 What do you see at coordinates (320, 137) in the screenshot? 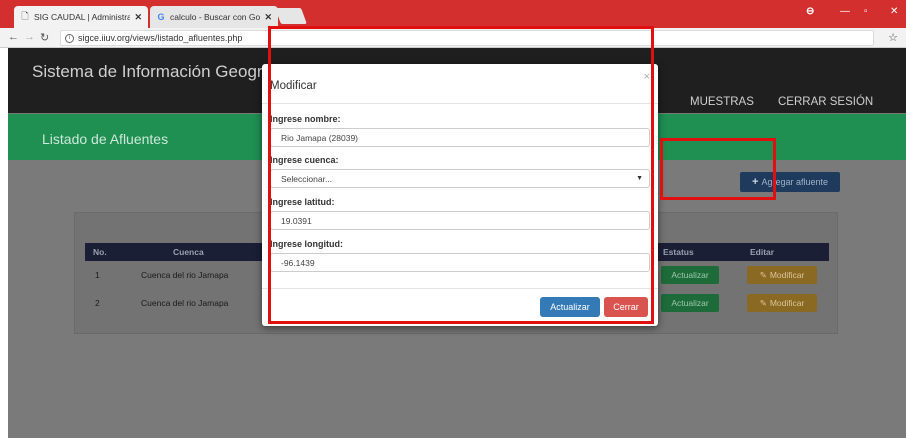
I see `nombre-value: Rio Jamapa (28039)` at bounding box center [320, 137].